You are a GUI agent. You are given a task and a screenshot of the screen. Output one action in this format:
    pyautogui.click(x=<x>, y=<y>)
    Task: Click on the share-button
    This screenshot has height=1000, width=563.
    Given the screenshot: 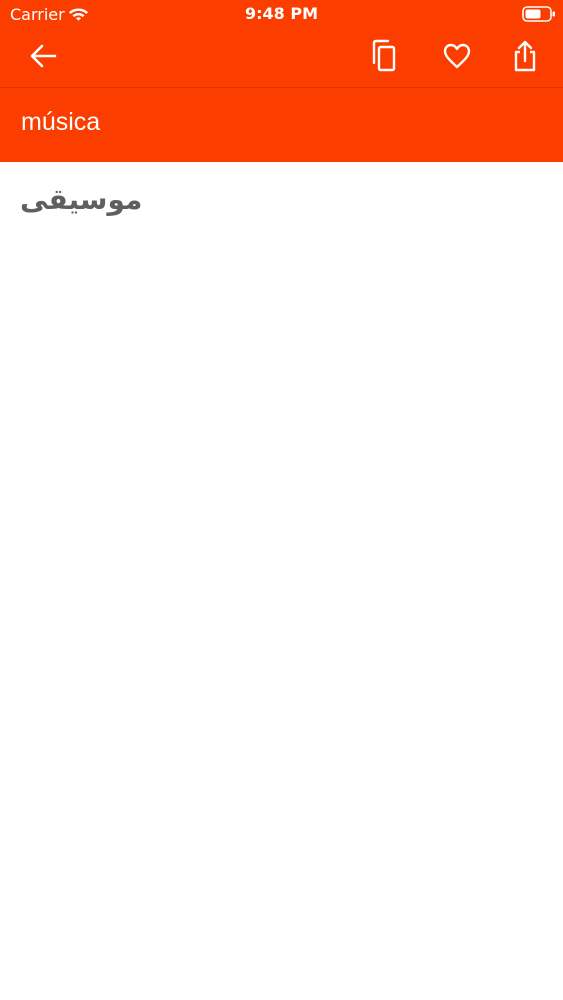 What is the action you would take?
    pyautogui.click(x=525, y=58)
    